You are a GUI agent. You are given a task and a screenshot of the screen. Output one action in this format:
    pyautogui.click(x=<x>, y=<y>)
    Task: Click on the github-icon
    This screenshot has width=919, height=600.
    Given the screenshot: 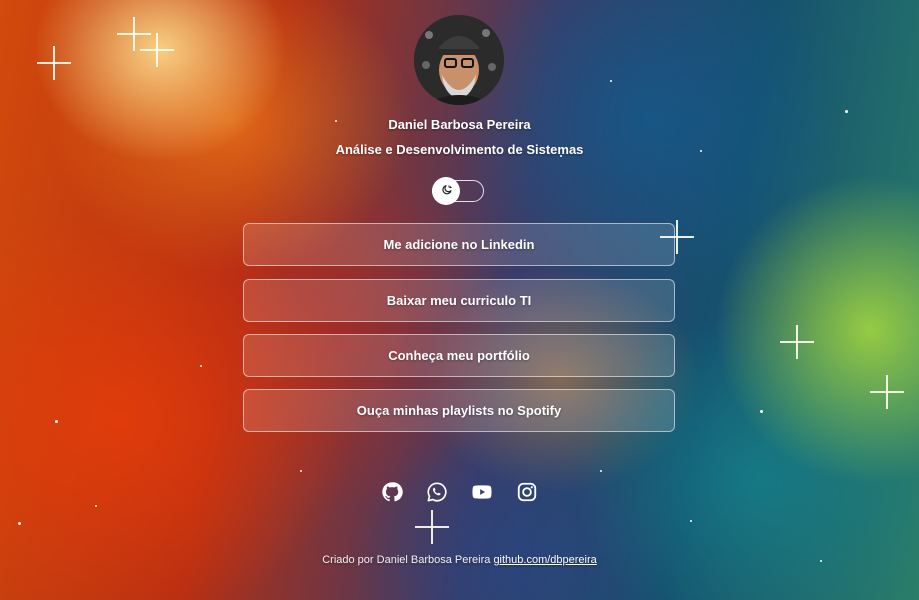 What is the action you would take?
    pyautogui.click(x=392, y=492)
    